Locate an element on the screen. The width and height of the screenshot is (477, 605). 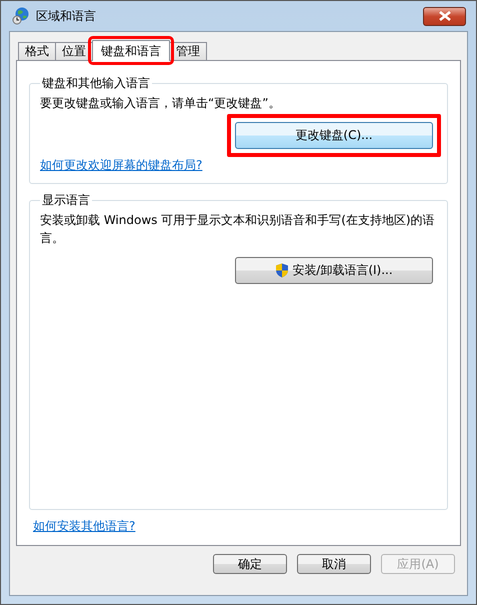
window-title: 区域和语言 is located at coordinates (66, 16).